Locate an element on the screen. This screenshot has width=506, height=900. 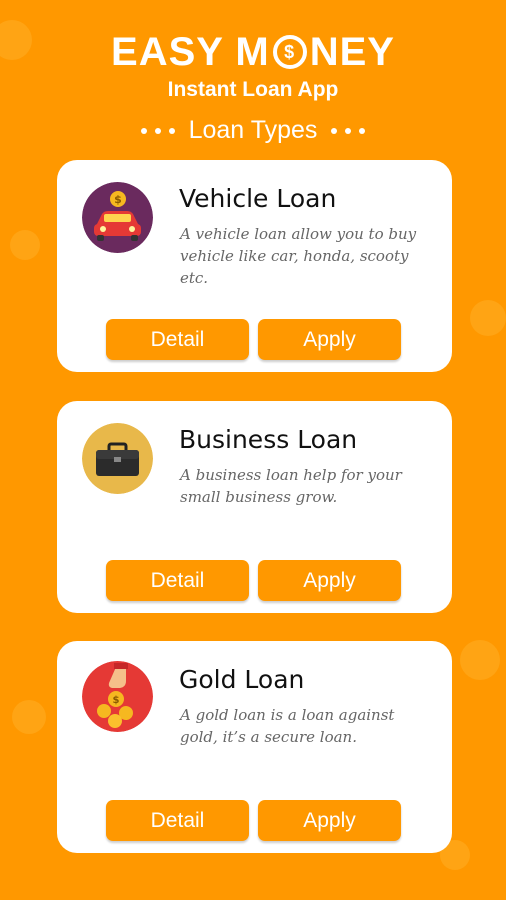
loan-name: Vehicle Loan is located at coordinates (258, 198).